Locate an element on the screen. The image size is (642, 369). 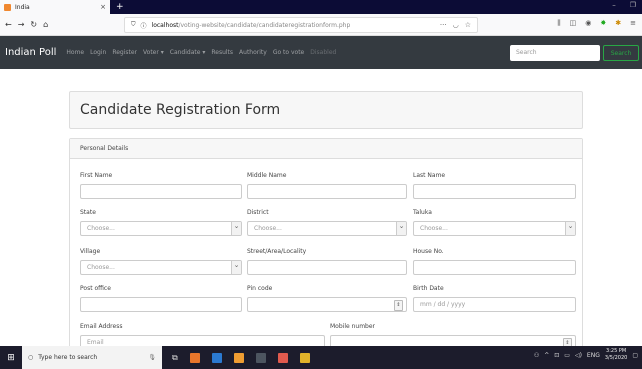
pocket-icon: ◡ is located at coordinates (456, 25).